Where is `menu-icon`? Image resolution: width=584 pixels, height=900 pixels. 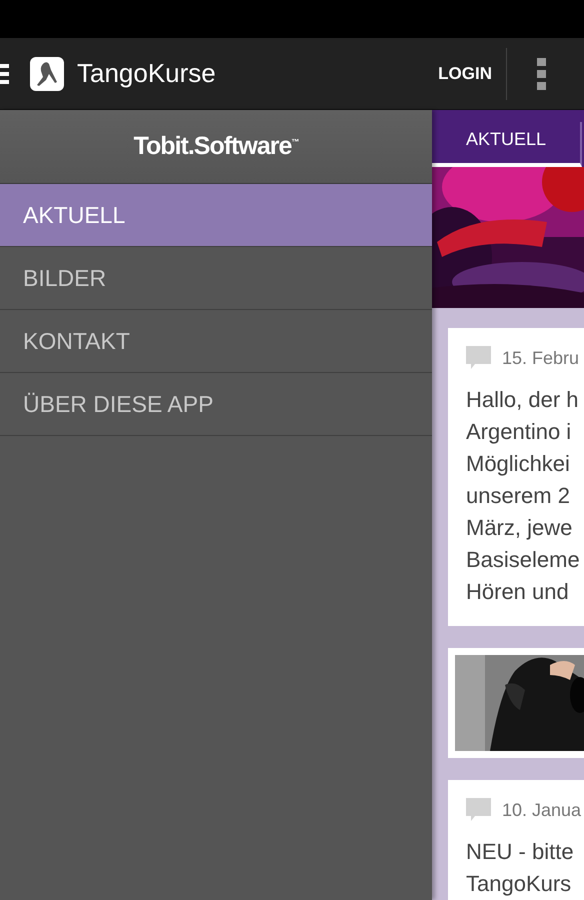 menu-icon is located at coordinates (4, 73).